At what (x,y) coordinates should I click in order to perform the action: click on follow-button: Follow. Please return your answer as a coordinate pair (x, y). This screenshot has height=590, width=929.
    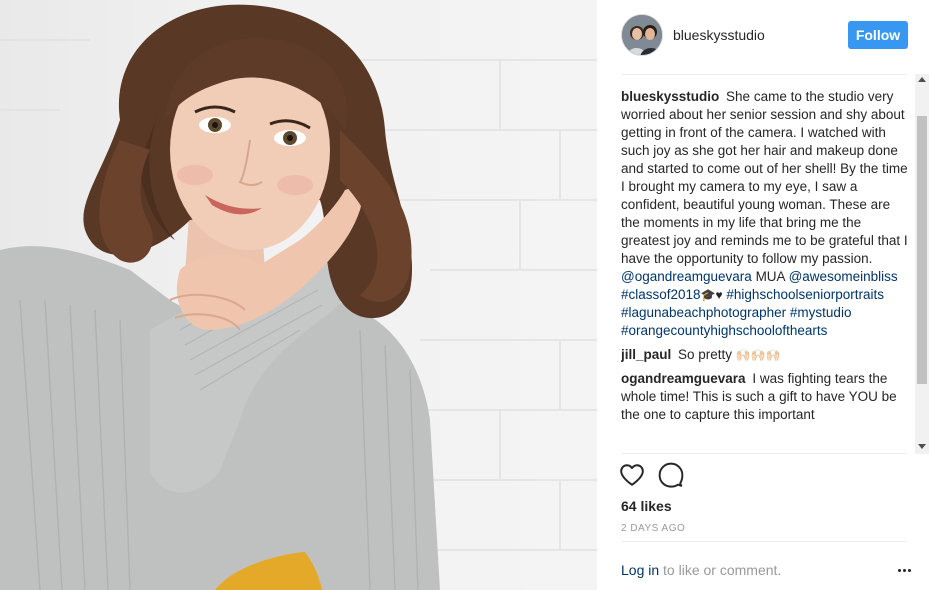
    Looking at the image, I should click on (878, 35).